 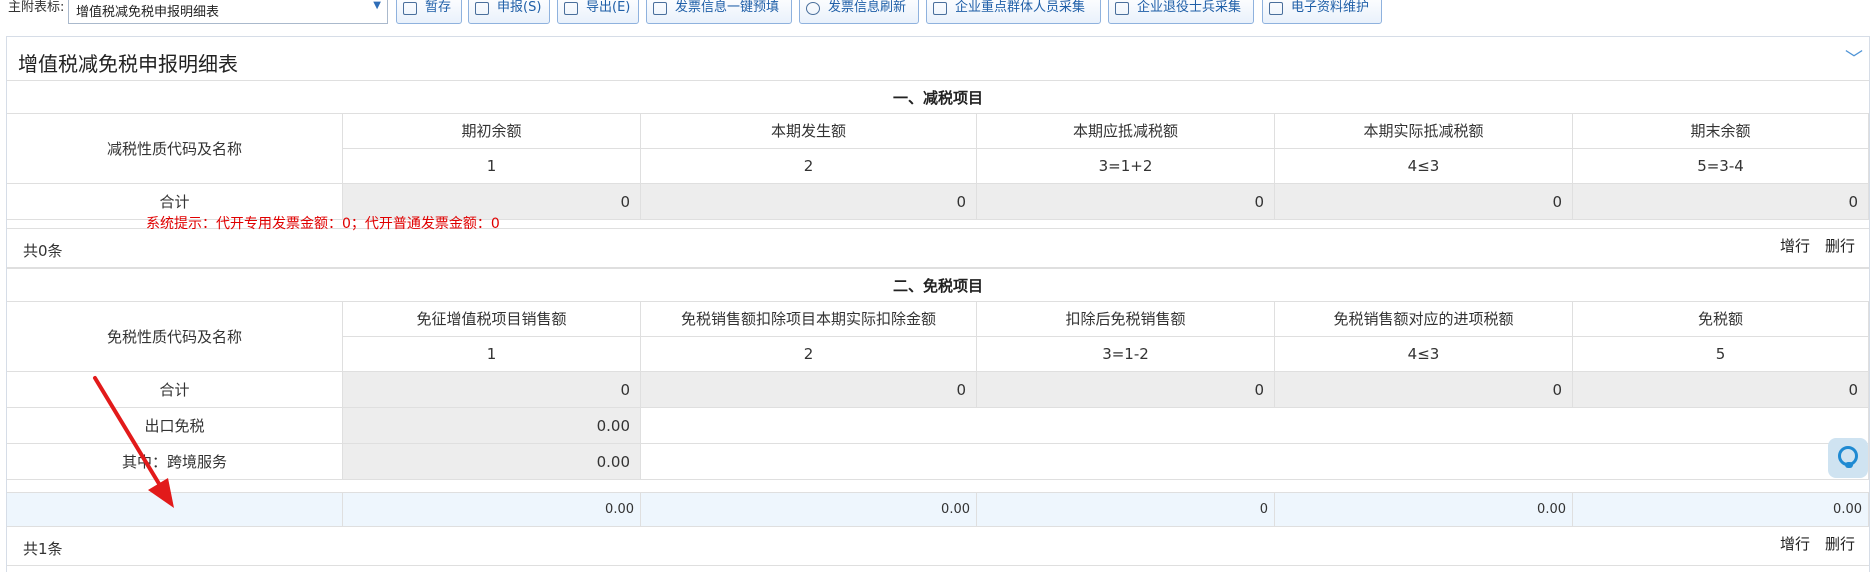 I want to click on headset-mic-icon, so click(x=1849, y=465).